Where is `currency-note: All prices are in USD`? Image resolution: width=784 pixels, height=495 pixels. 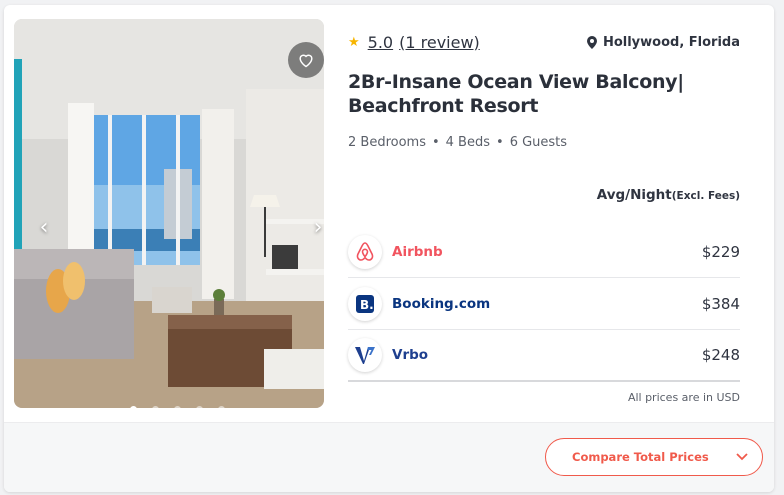
currency-note: All prices are in USD is located at coordinates (683, 397).